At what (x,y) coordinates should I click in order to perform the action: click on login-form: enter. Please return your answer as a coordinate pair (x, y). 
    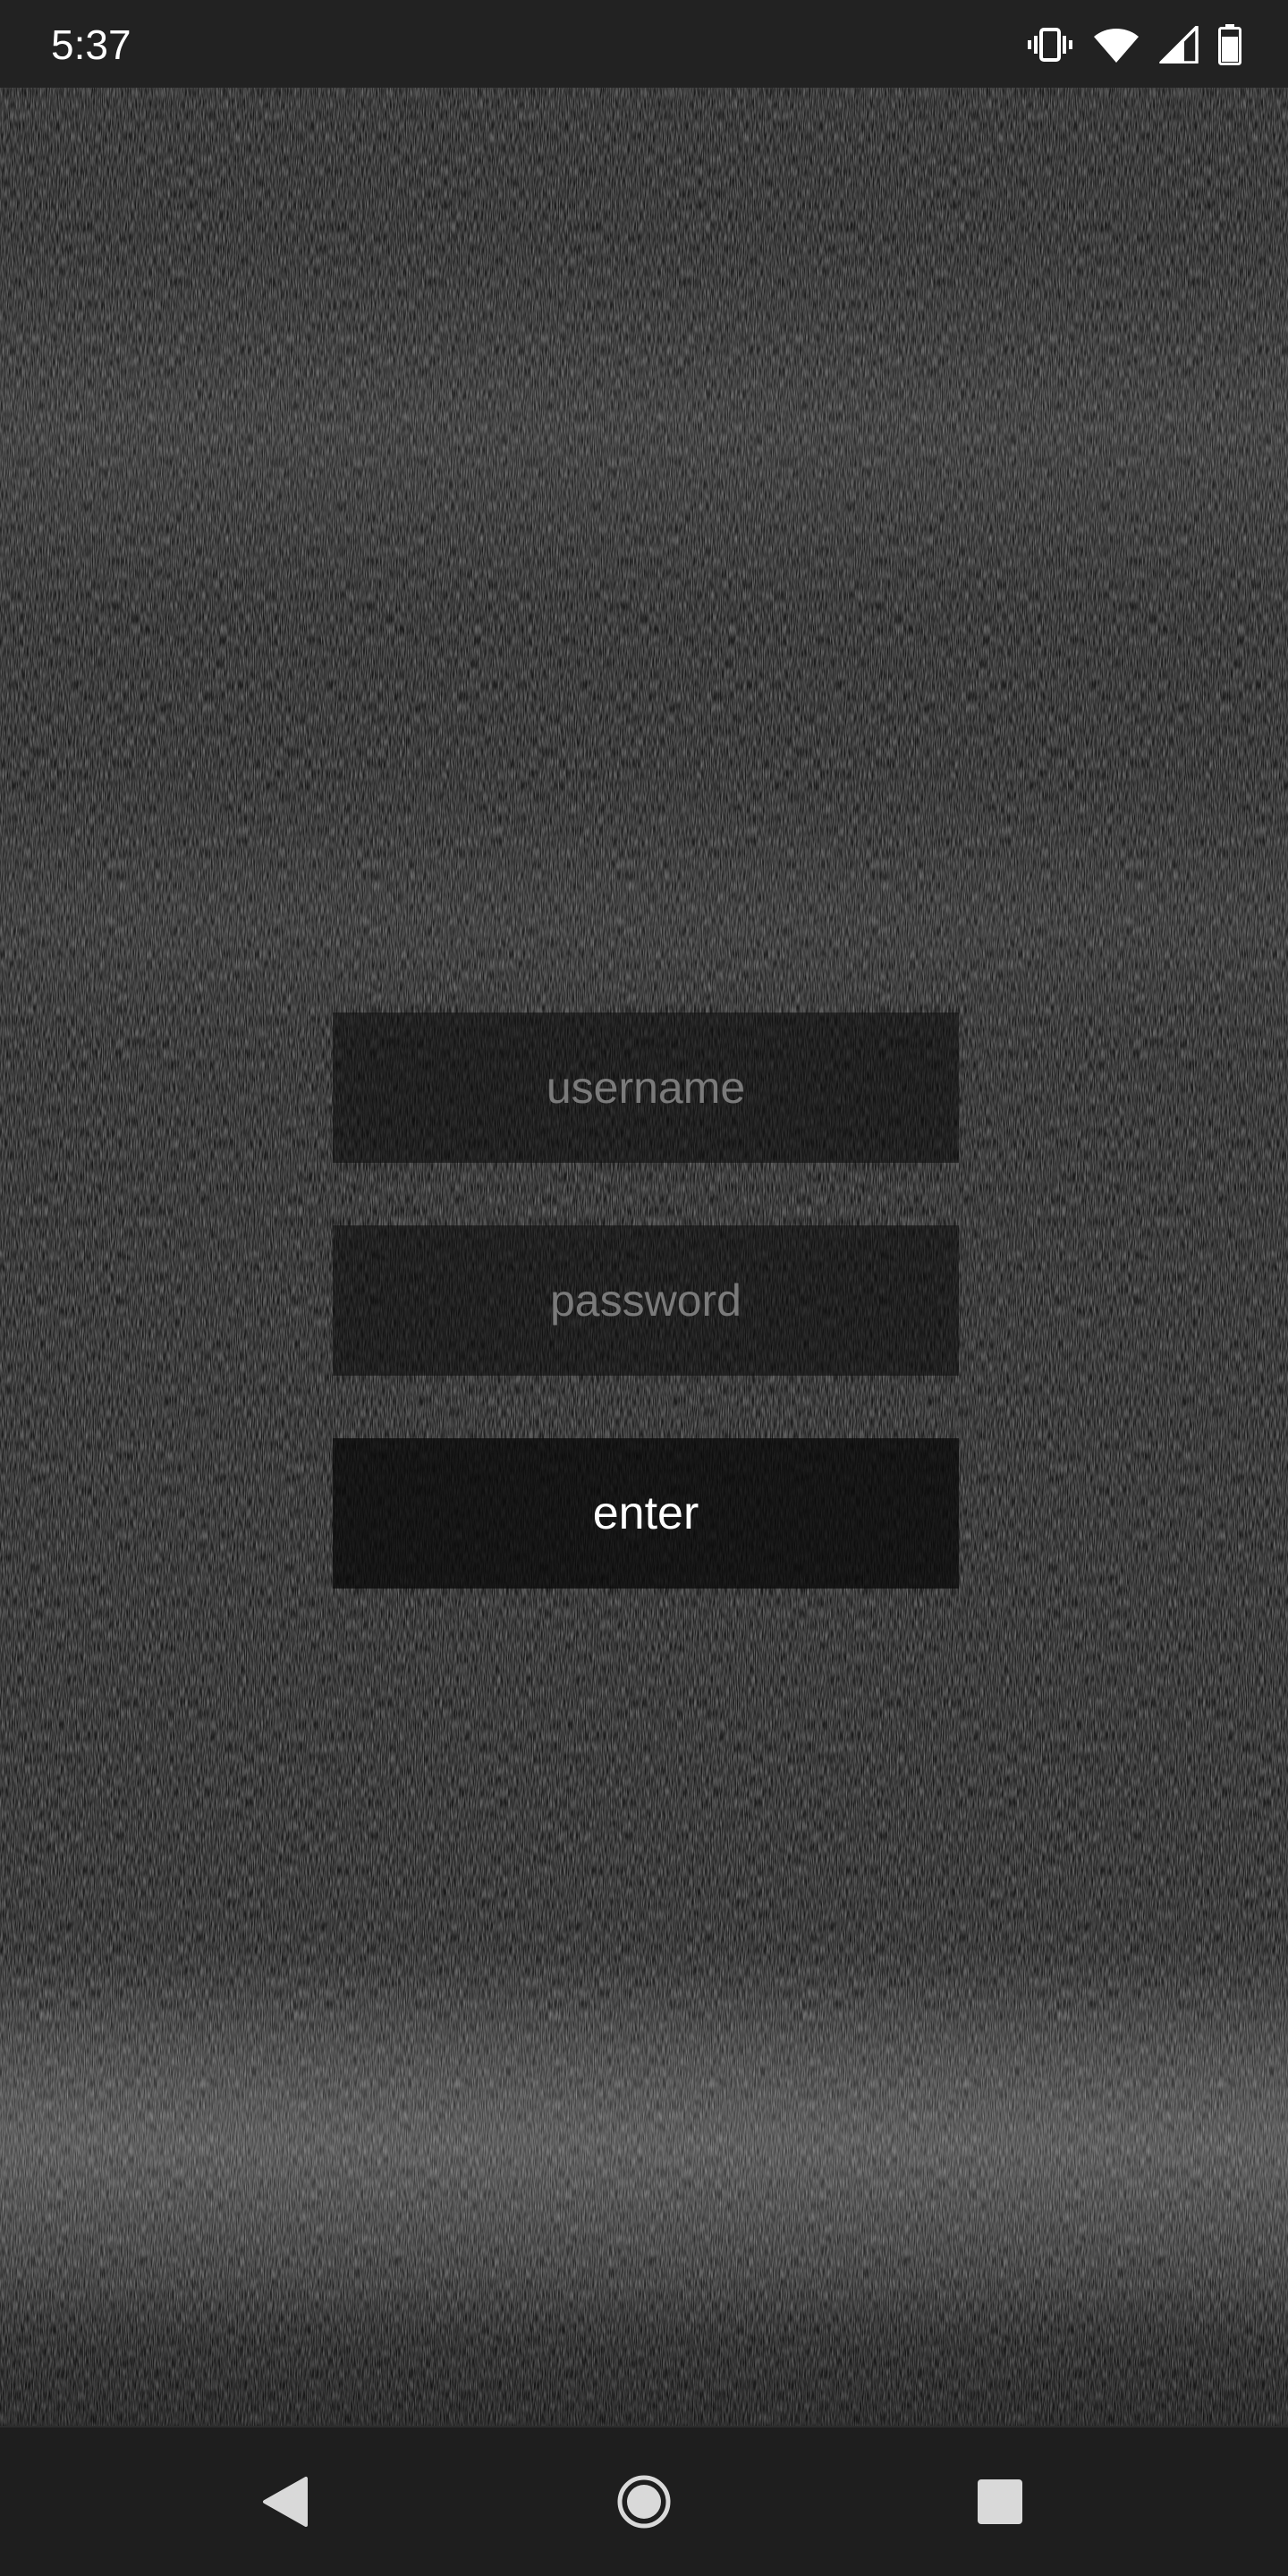
    Looking at the image, I should click on (646, 1301).